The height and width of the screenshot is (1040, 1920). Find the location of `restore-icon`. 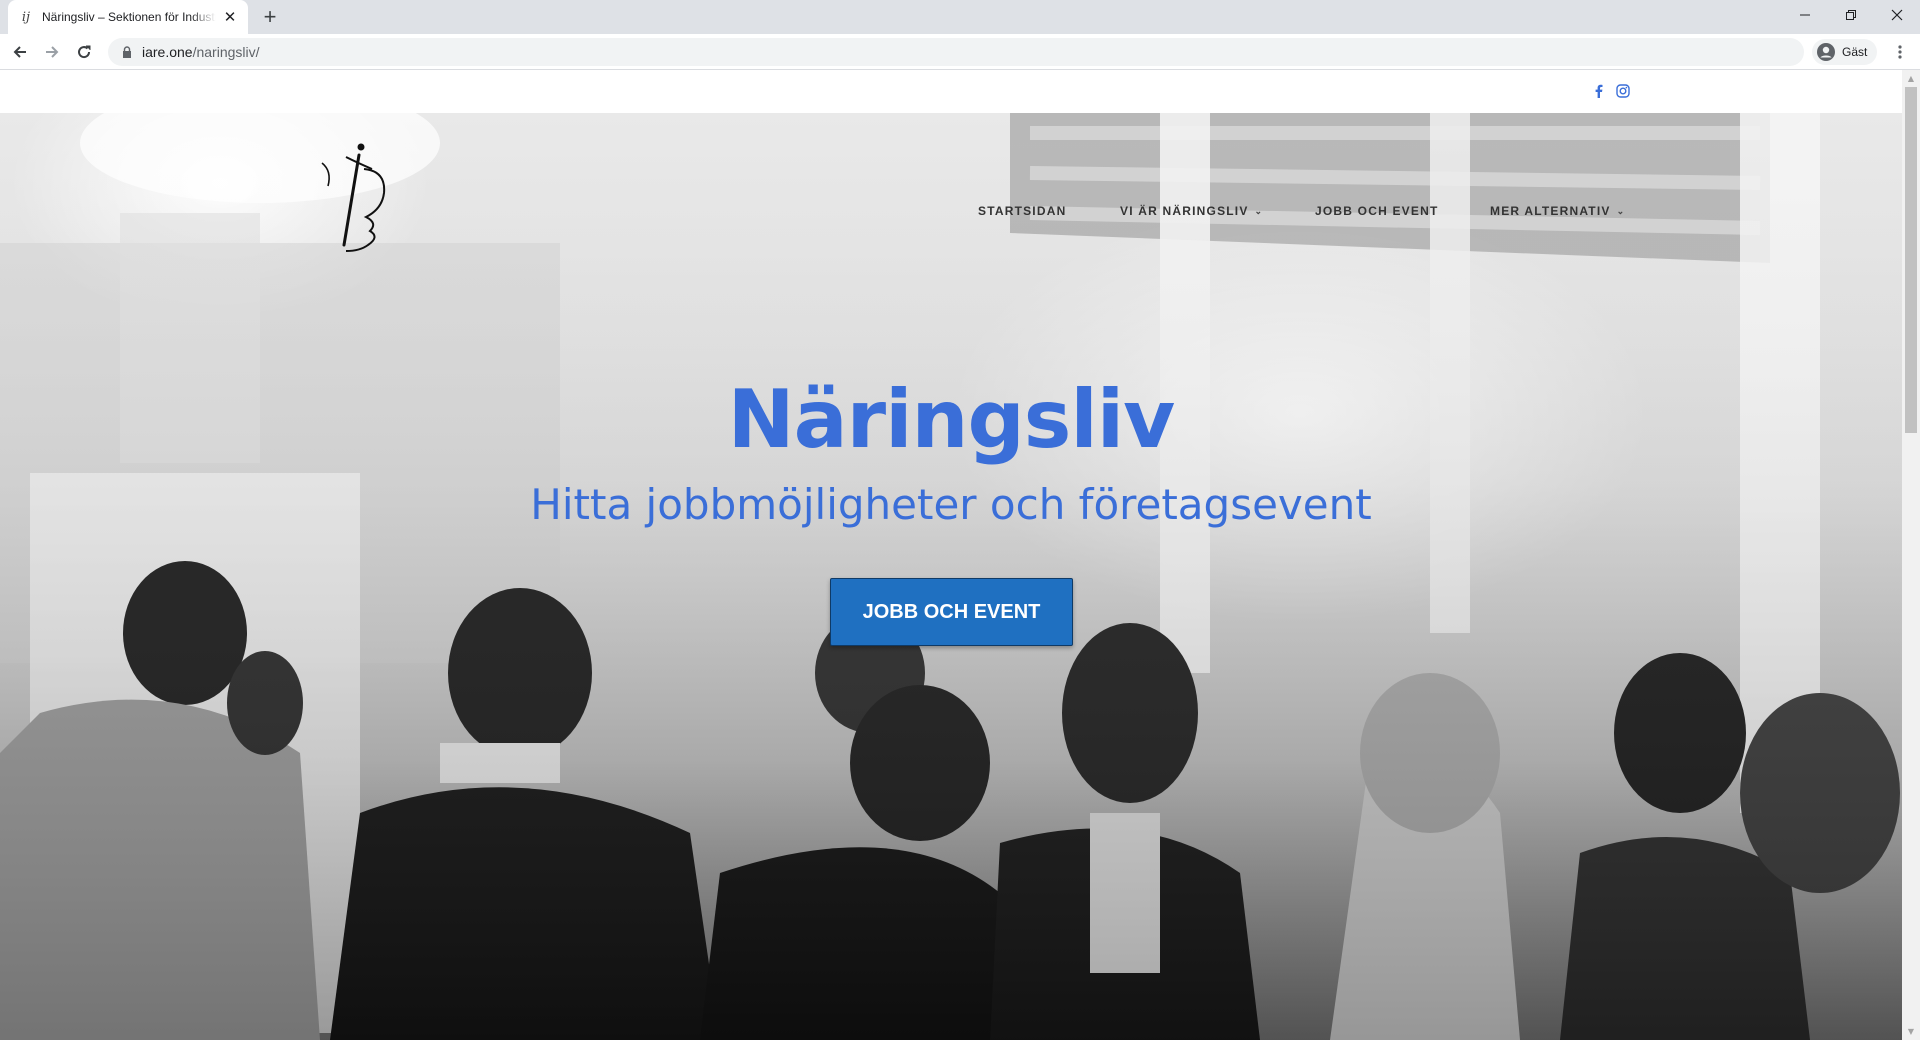

restore-icon is located at coordinates (1851, 15).